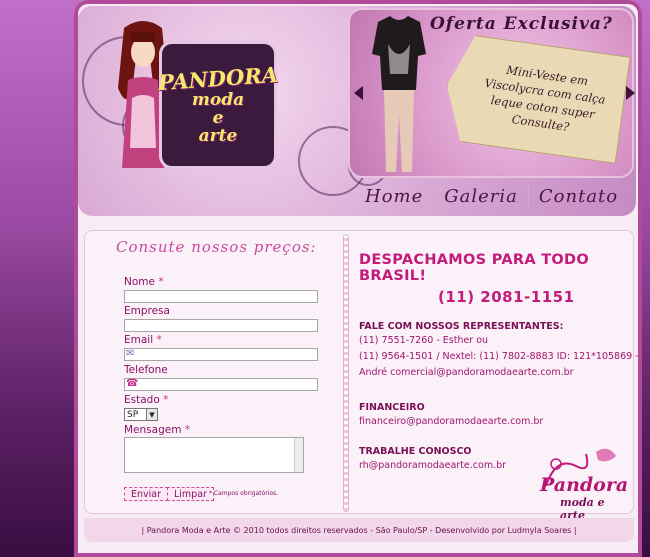 This screenshot has width=650, height=557. I want to click on email-label: Email *, so click(143, 340).